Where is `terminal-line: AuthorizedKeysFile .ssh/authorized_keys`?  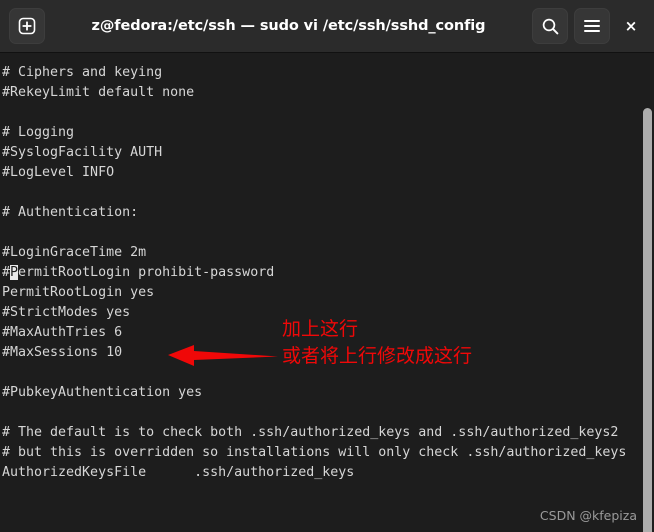 terminal-line: AuthorizedKeysFile .ssh/authorized_keys is located at coordinates (178, 472).